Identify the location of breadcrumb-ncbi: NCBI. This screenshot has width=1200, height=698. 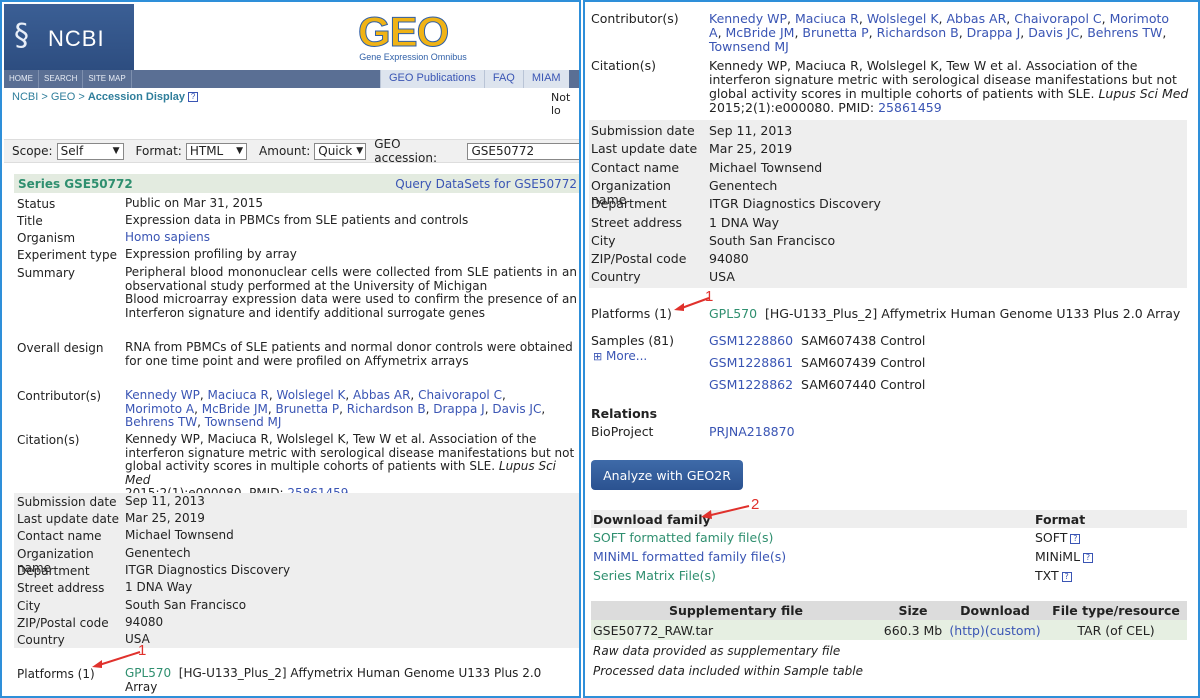
(25, 97).